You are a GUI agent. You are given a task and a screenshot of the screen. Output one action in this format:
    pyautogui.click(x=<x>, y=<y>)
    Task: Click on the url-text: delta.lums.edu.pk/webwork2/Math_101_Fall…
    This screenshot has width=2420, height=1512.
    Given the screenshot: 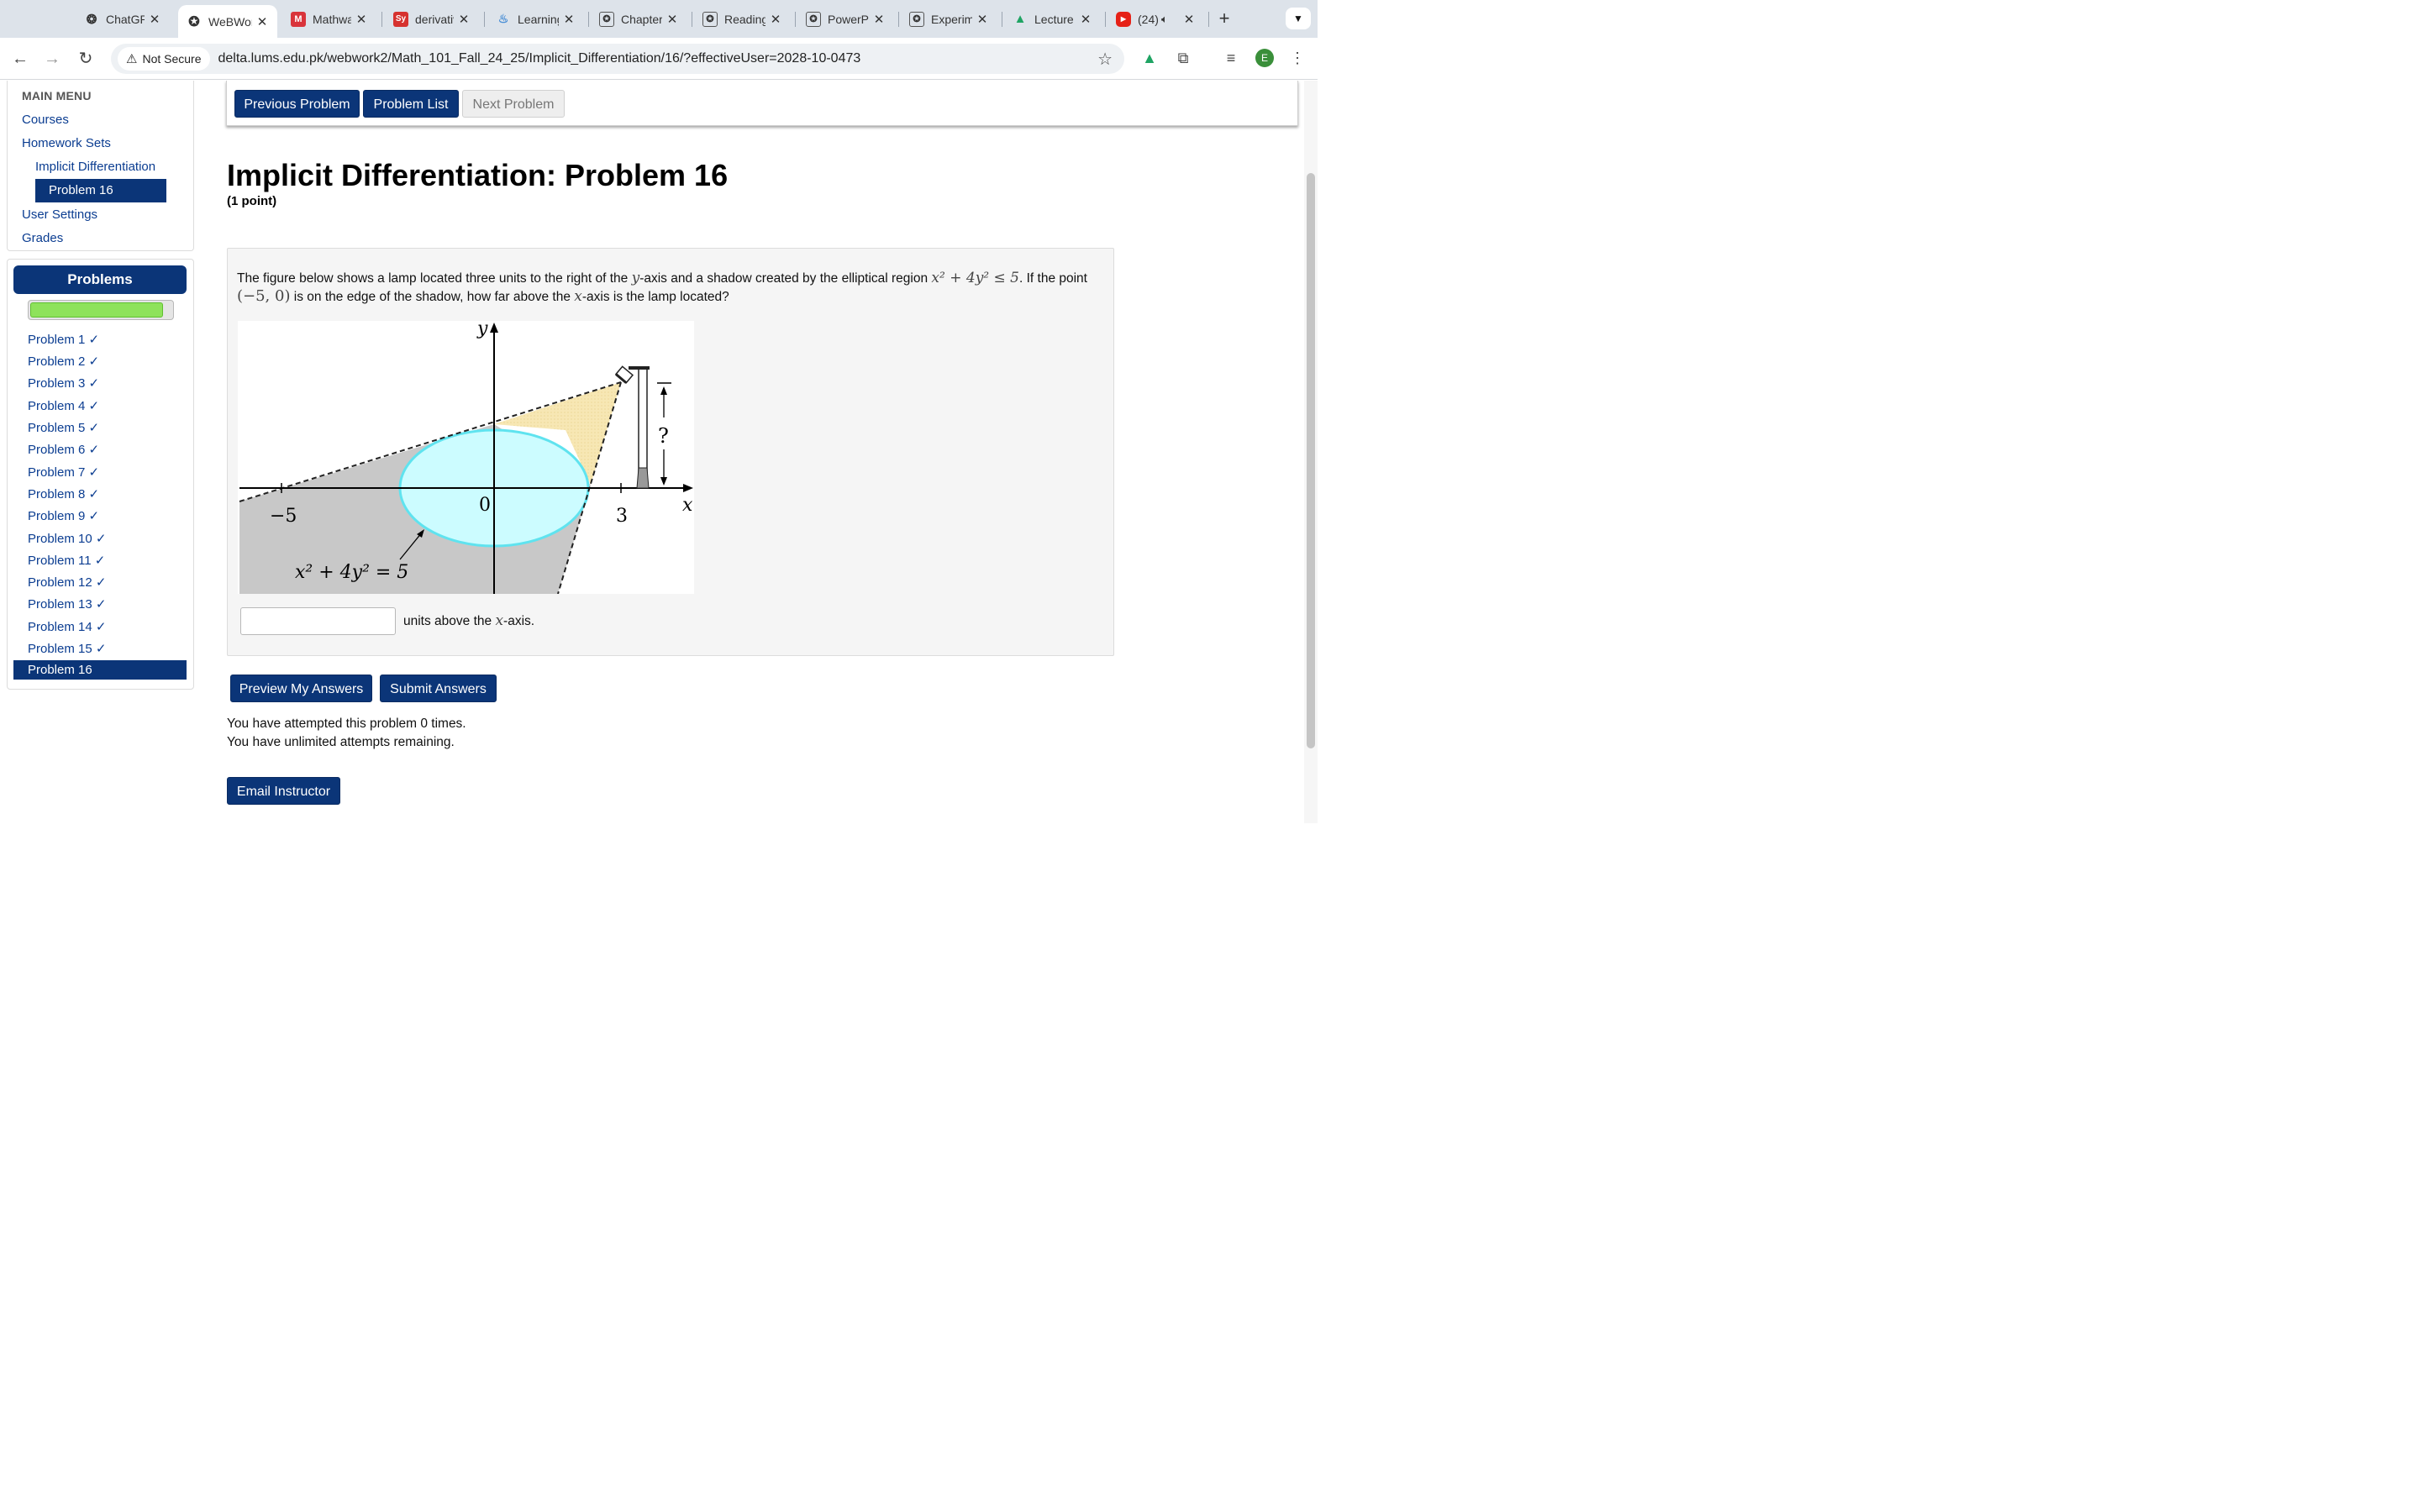 What is the action you would take?
    pyautogui.click(x=539, y=58)
    